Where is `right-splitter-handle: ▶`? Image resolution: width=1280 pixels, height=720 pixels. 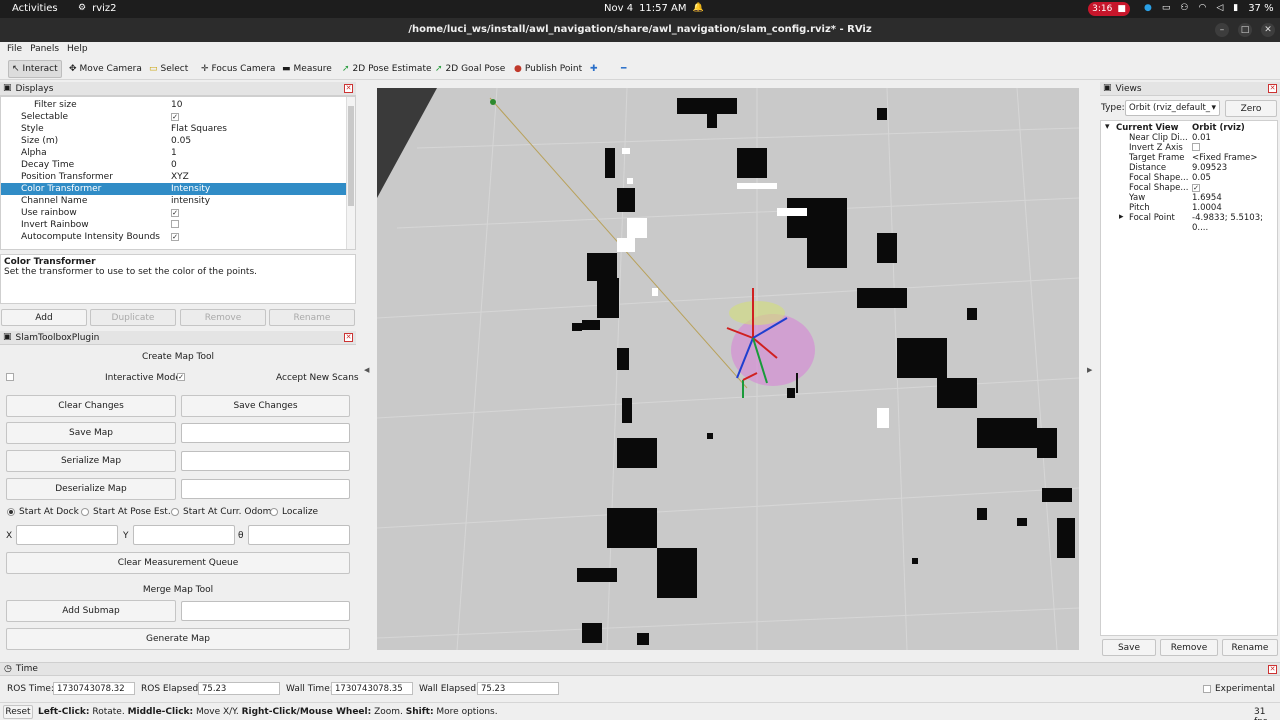 right-splitter-handle: ▶ is located at coordinates (1089, 370).